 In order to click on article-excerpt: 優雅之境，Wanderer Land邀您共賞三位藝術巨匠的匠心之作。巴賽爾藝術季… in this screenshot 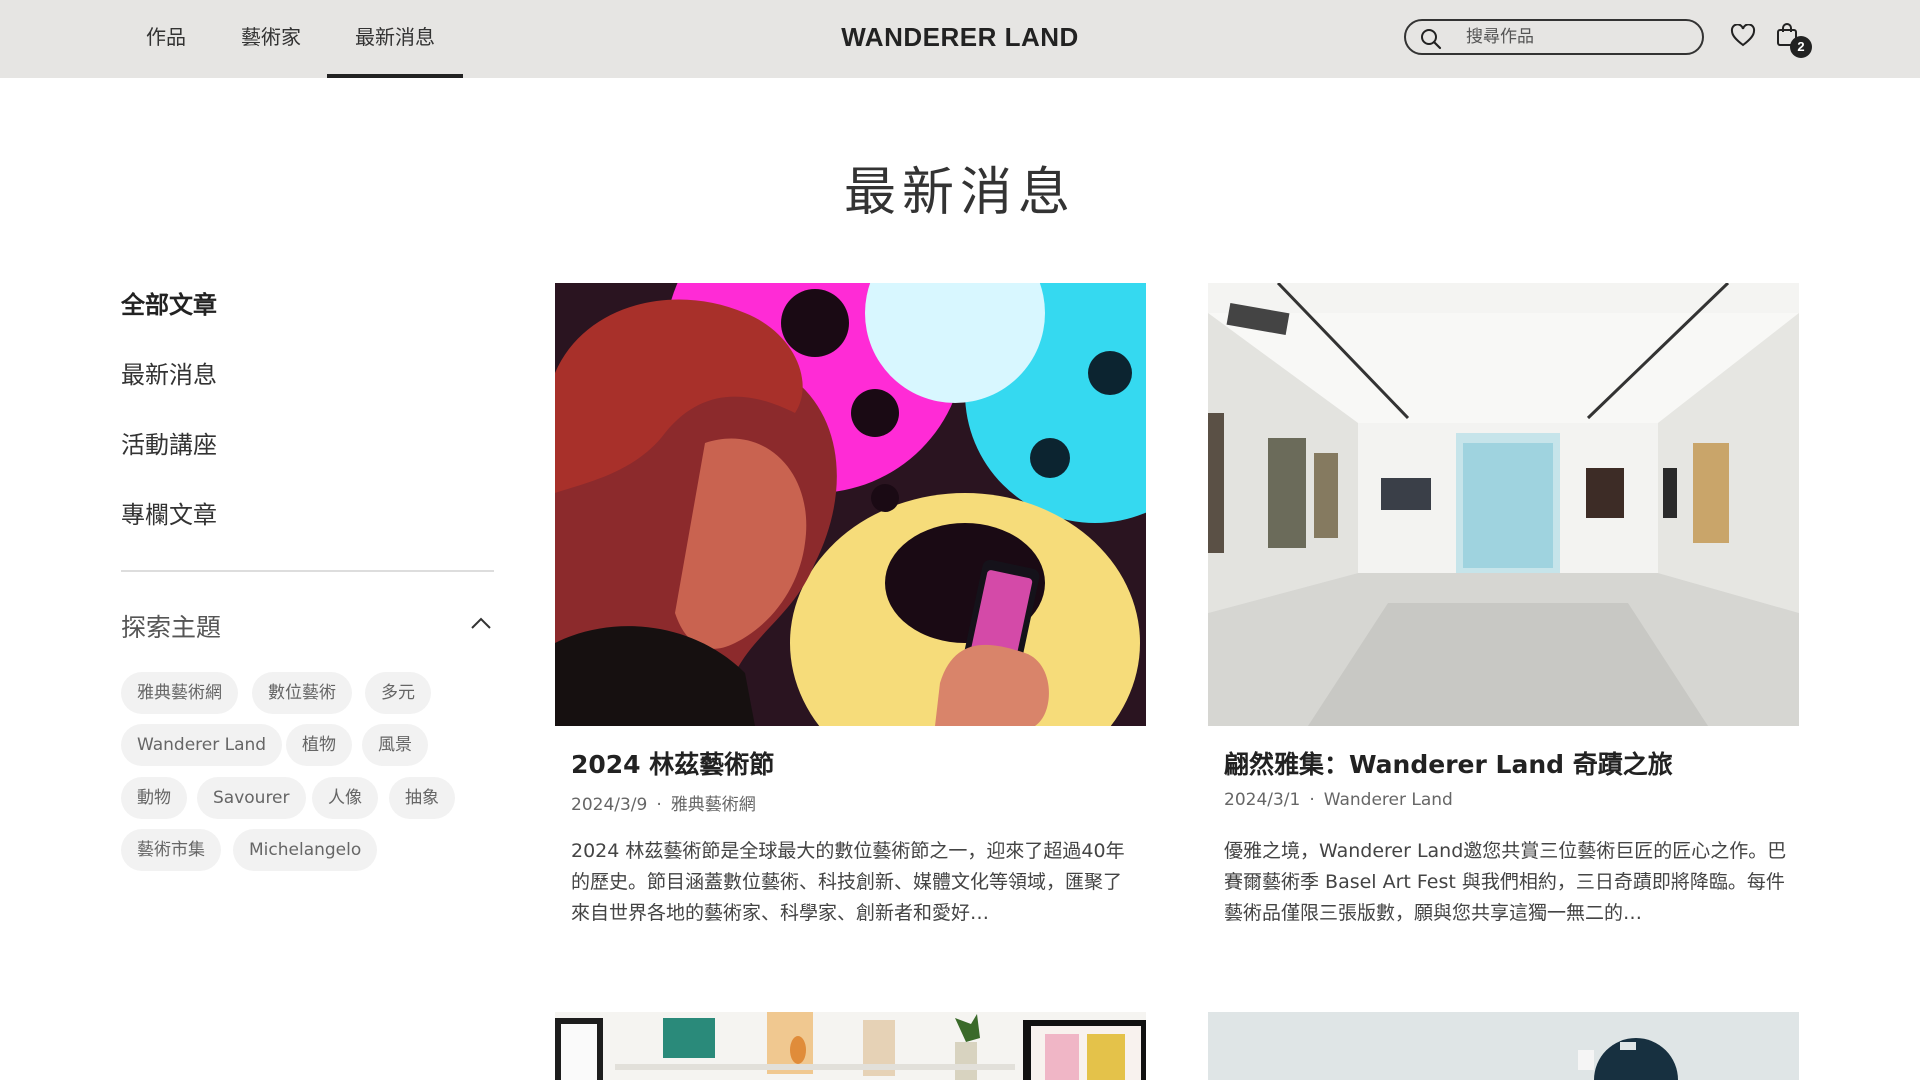, I will do `click(1505, 882)`.